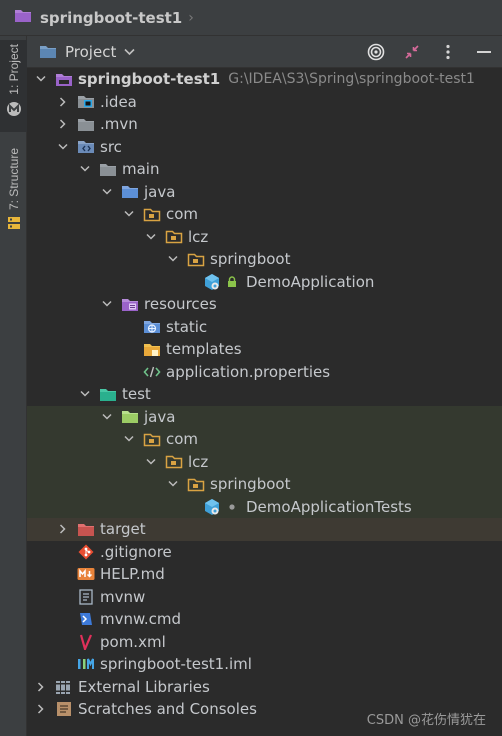  Describe the element at coordinates (264, 574) in the screenshot. I see `tree-row-help-md: HELP.md` at that location.